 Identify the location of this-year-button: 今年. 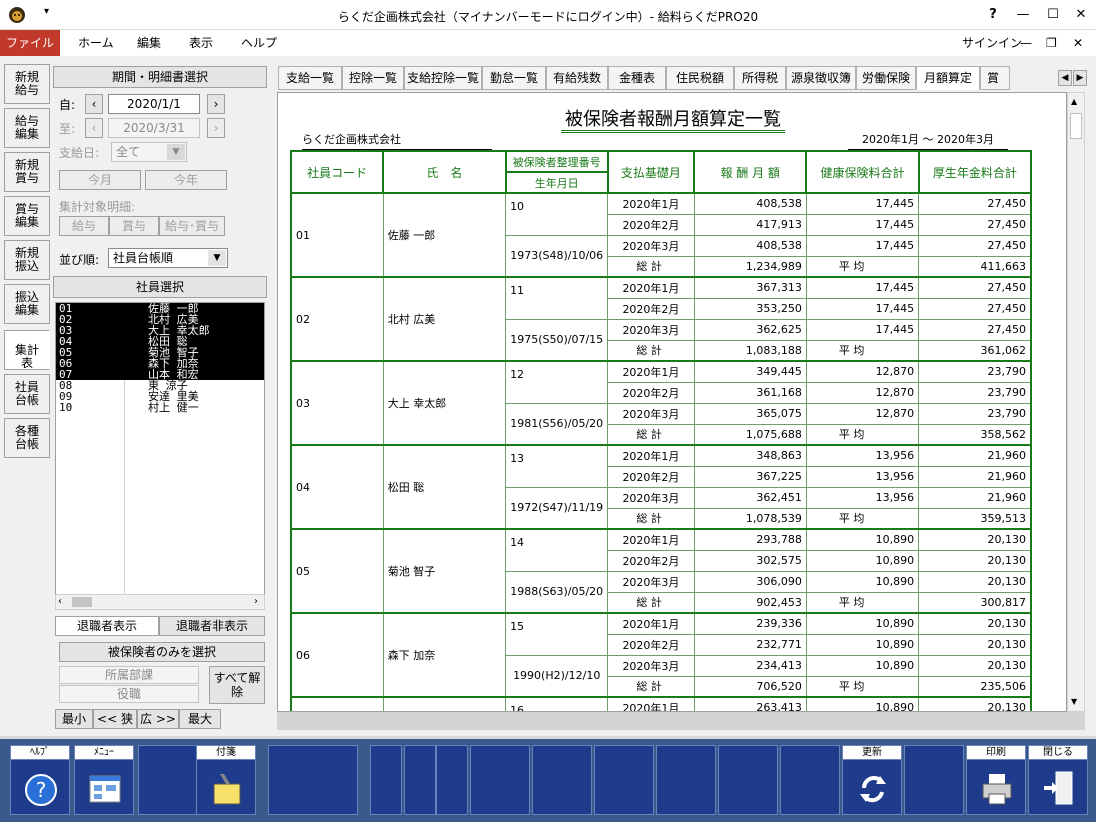
(186, 180).